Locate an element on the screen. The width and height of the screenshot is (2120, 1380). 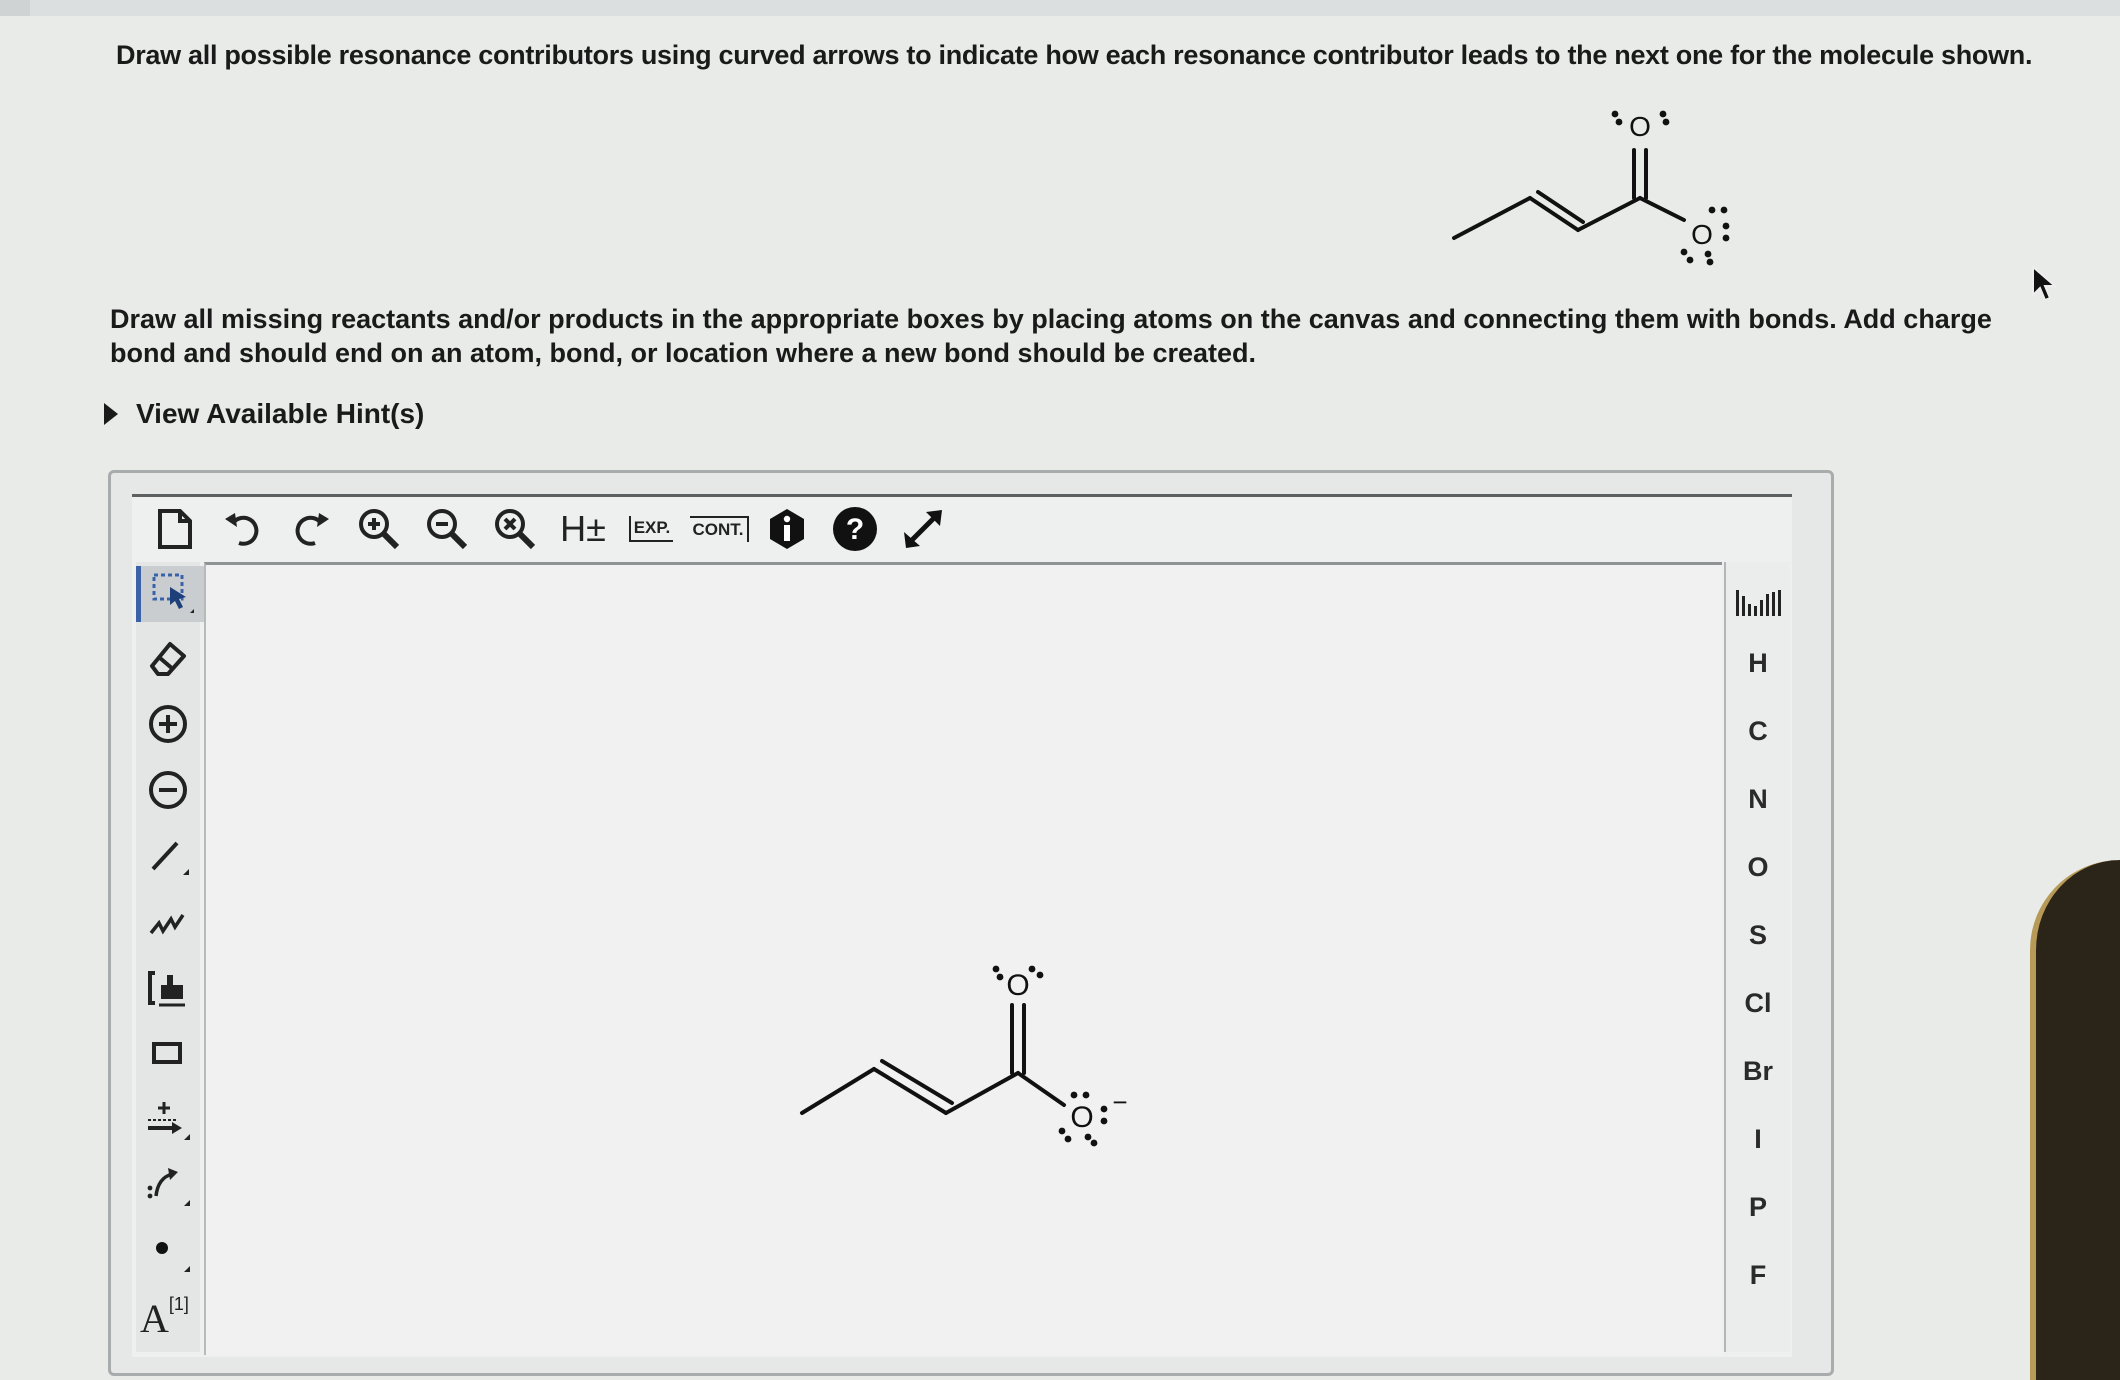
element-button-cl: Cl is located at coordinates (1758, 1003).